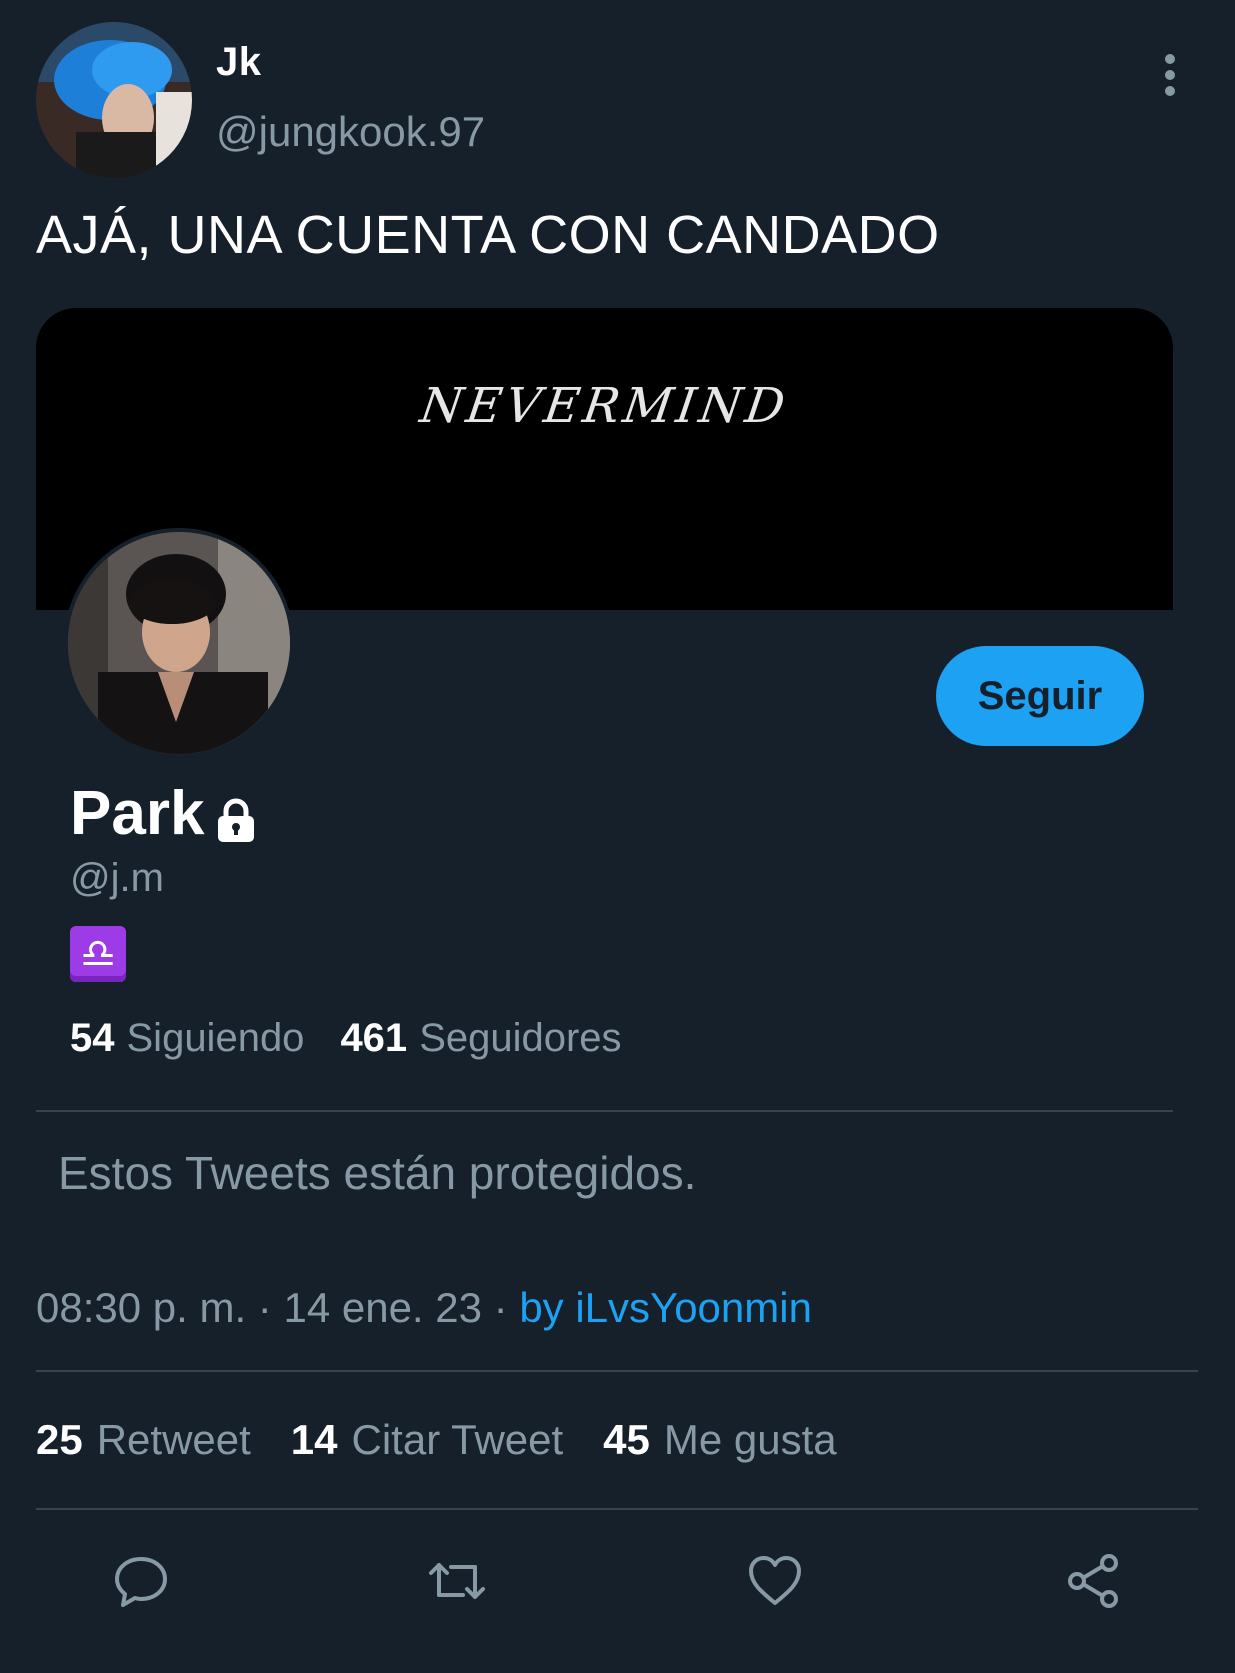 Image resolution: width=1235 pixels, height=1673 pixels. I want to click on lock-icon, so click(236, 820).